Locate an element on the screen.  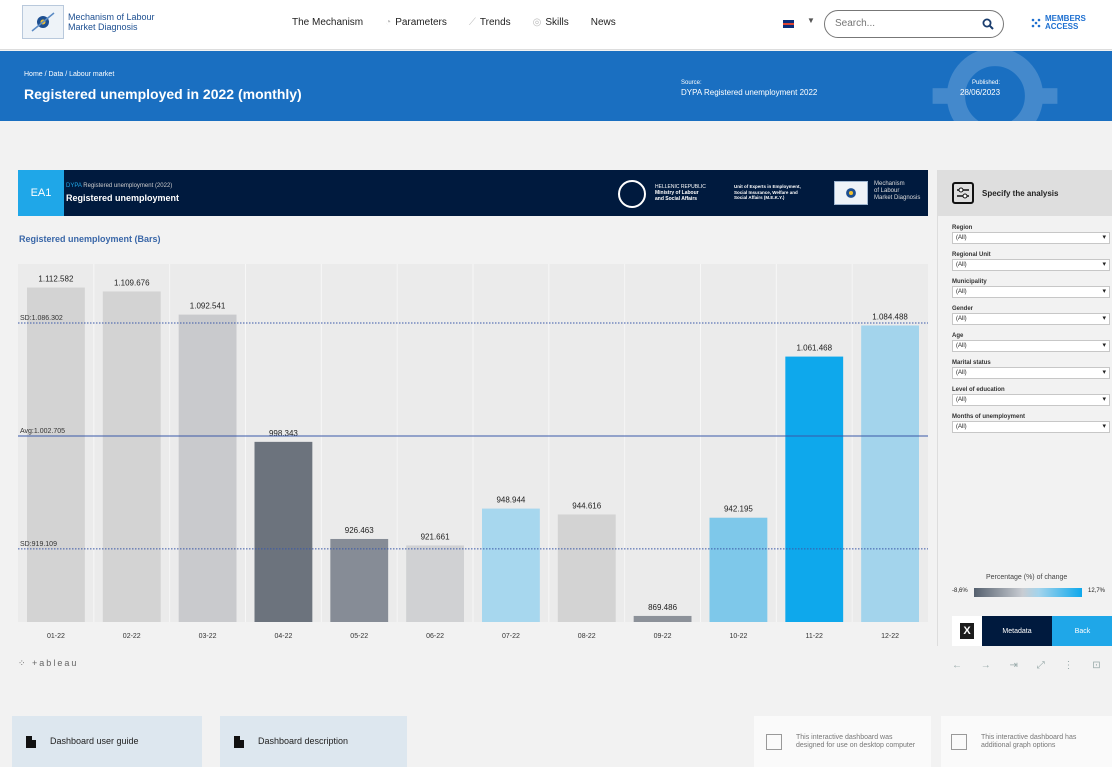
filter-regional-unit: Regional Unit (All) is located at coordinates (1031, 261).